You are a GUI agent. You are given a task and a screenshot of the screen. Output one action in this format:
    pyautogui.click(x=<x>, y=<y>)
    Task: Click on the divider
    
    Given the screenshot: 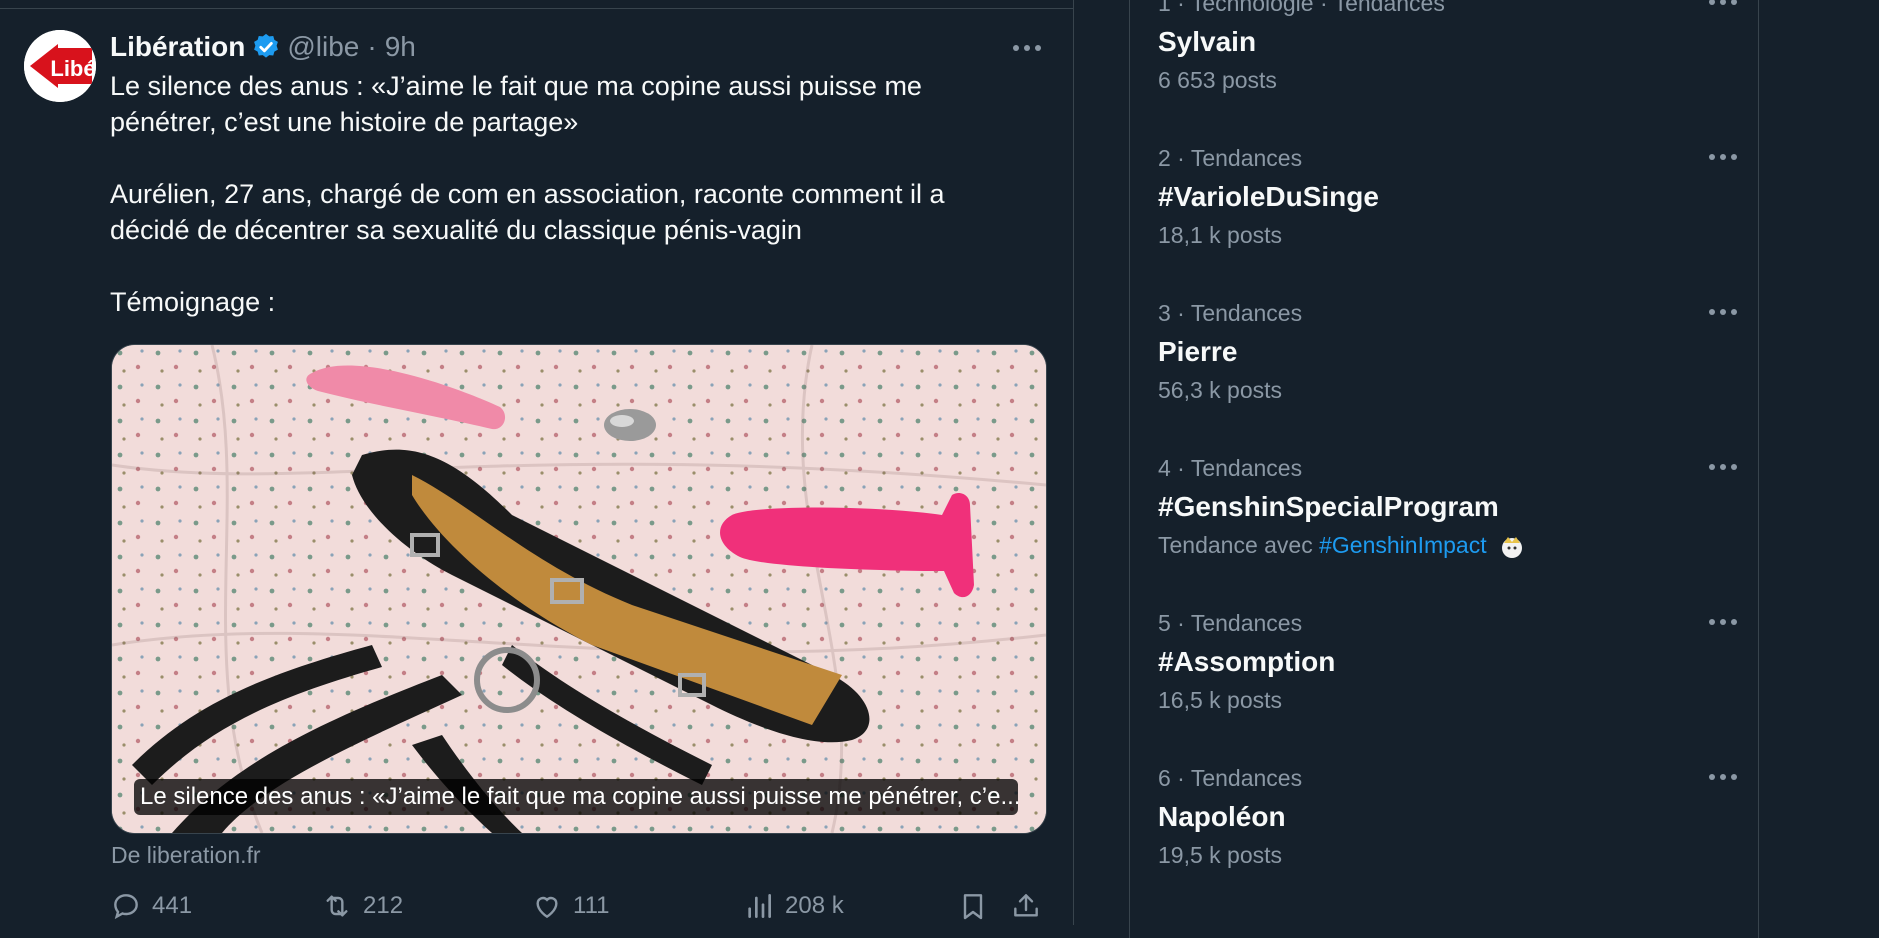 What is the action you would take?
    pyautogui.click(x=537, y=8)
    